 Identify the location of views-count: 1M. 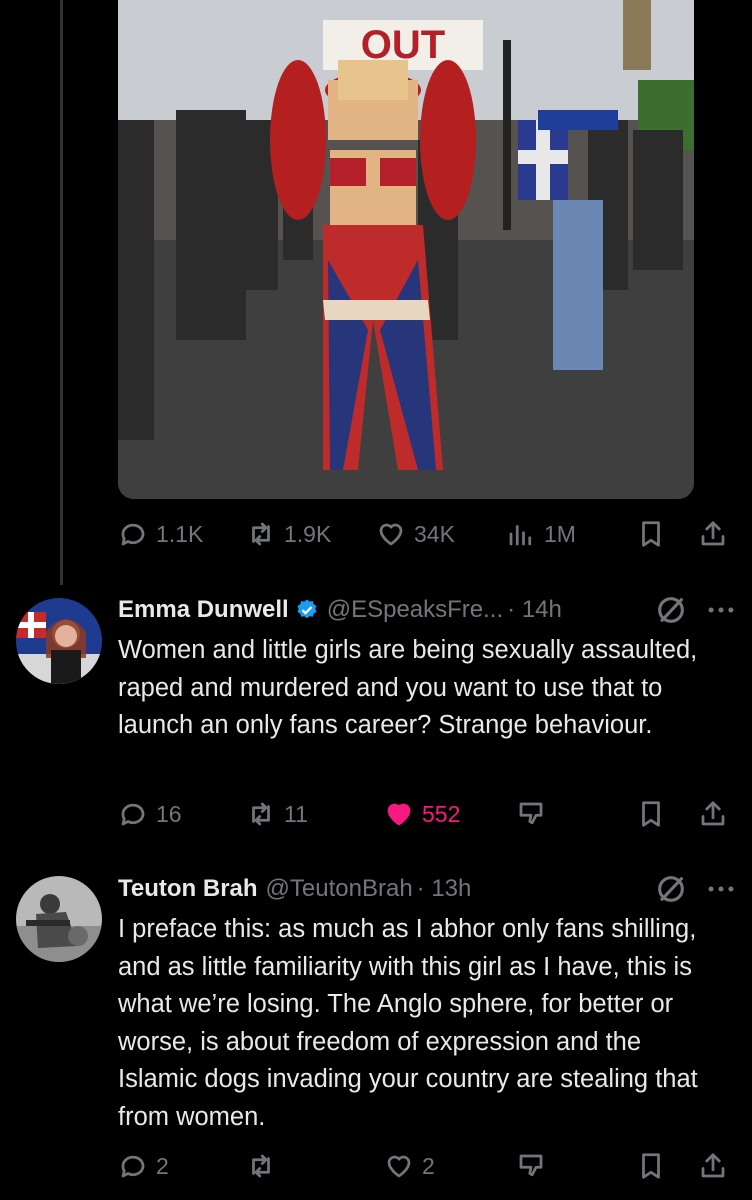
(560, 533).